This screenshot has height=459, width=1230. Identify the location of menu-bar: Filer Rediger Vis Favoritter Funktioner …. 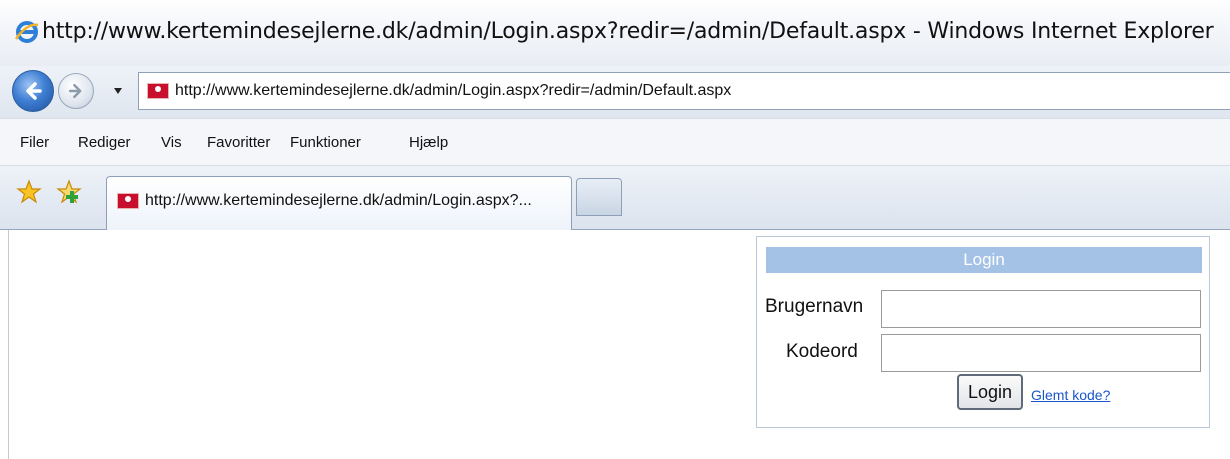
(615, 142).